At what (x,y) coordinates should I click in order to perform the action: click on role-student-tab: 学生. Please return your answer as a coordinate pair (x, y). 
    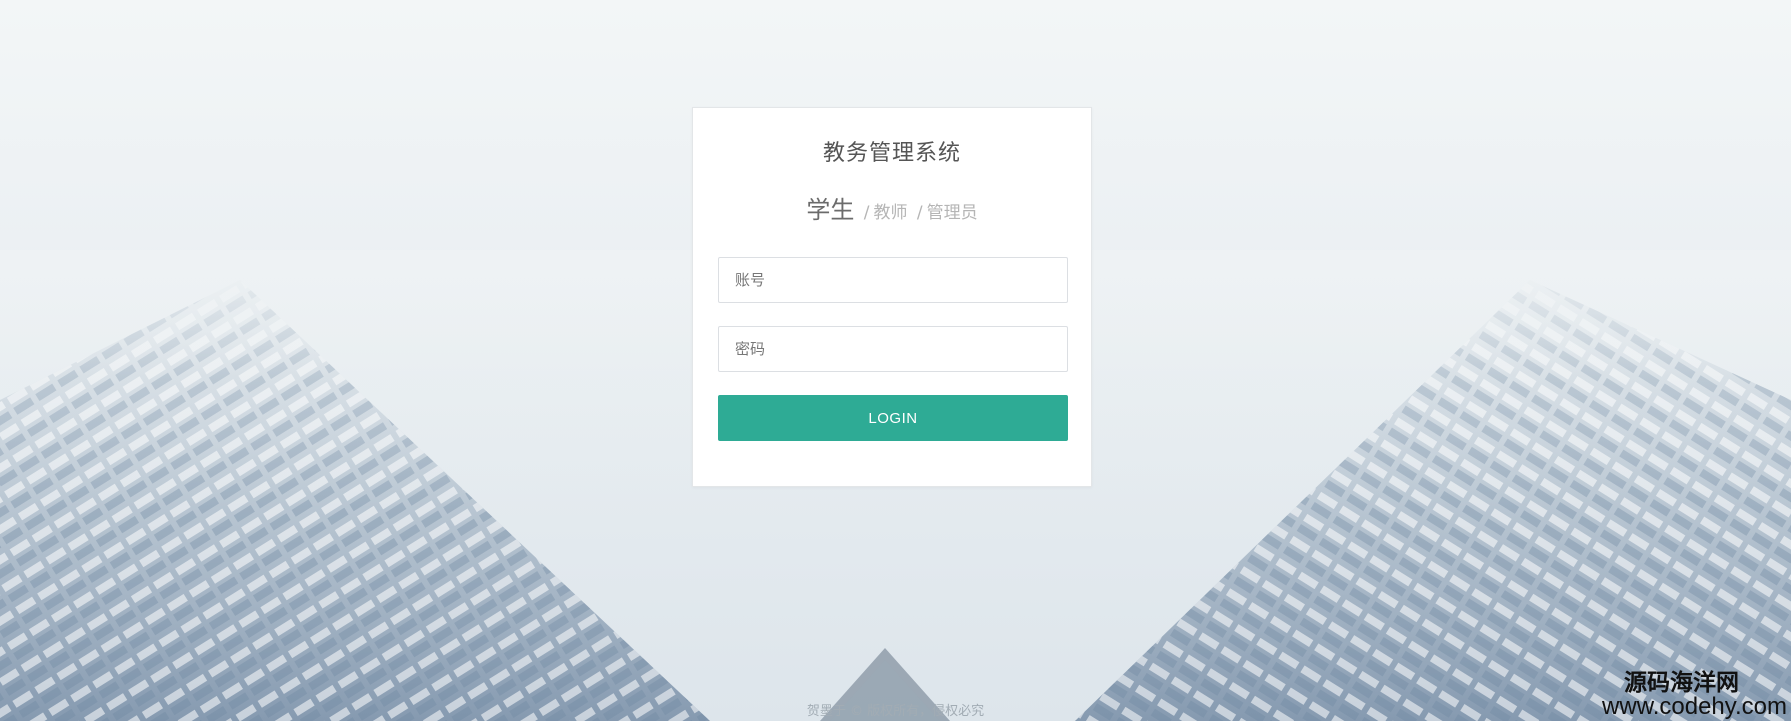
    Looking at the image, I should click on (830, 210).